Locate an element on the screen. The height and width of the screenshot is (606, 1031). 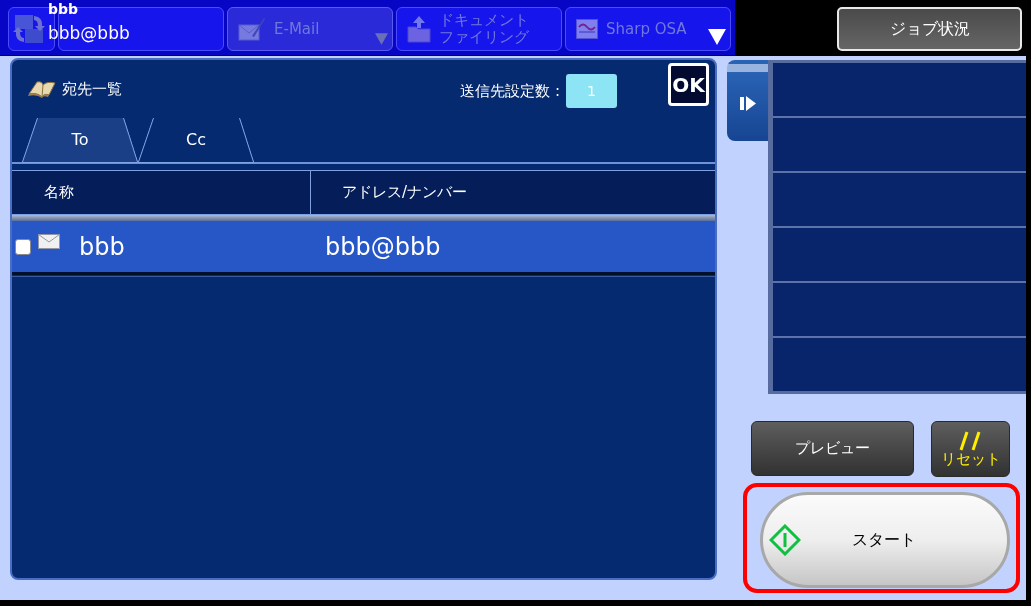
swap-arrows-icon is located at coordinates (29, 29).